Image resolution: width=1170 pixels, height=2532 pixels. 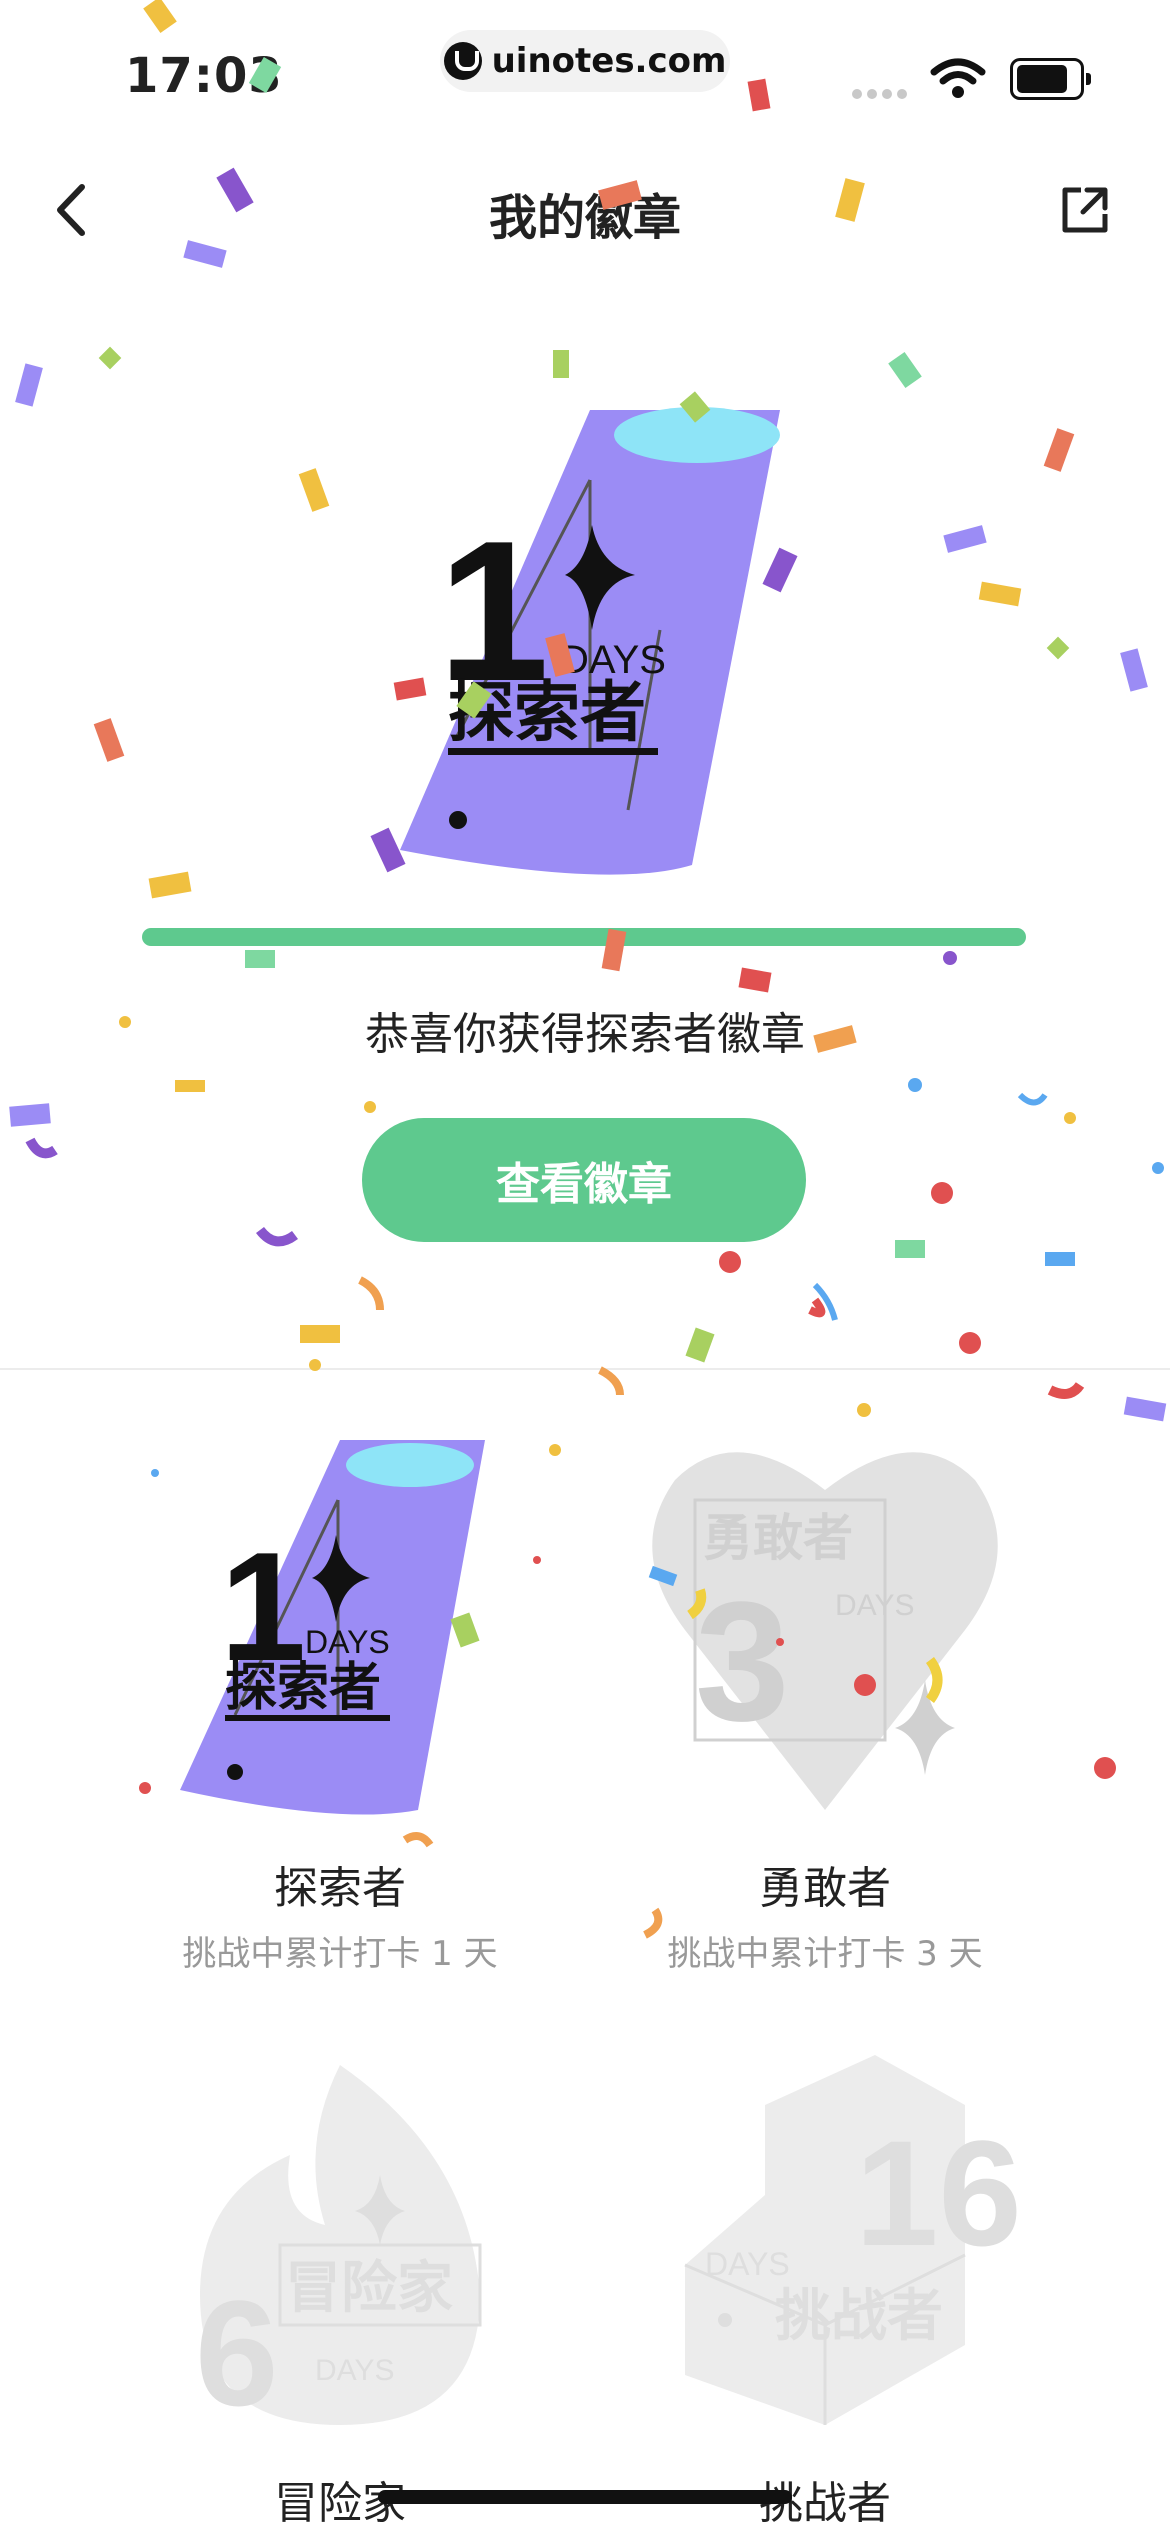 I want to click on adventurer-badge-icon: 6 冒险家 DAYS, so click(x=338, y=2251).